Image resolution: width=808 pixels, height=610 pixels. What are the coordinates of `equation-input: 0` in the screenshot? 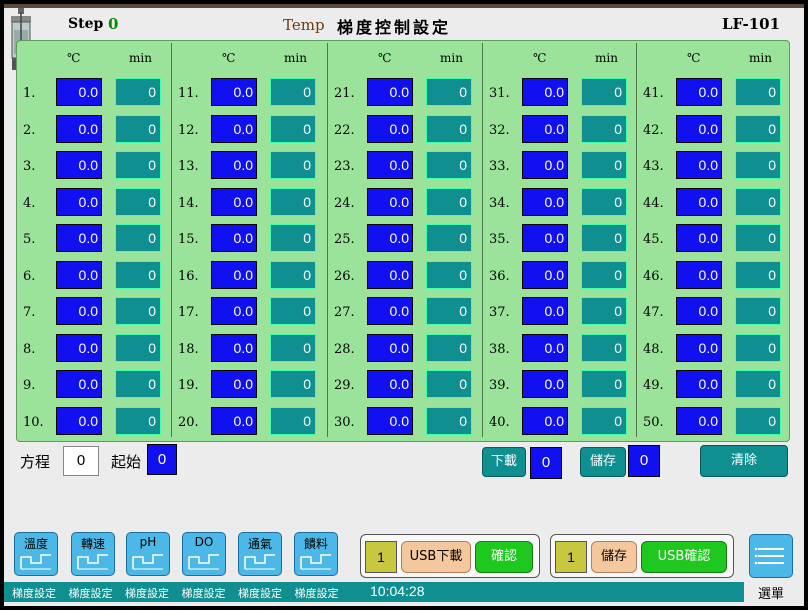 It's located at (81, 461).